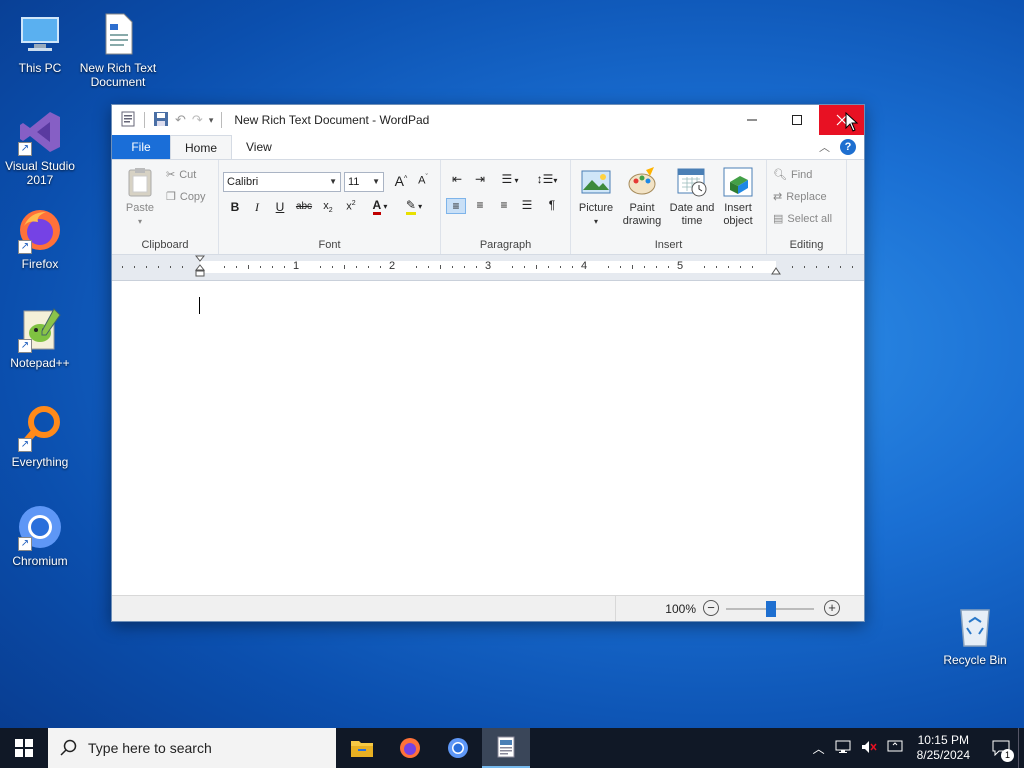  I want to click on insert-object-button: Insert object, so click(738, 197).